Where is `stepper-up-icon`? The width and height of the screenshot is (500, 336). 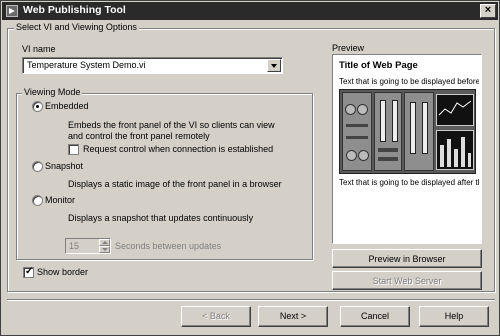
stepper-up-icon is located at coordinates (104, 242).